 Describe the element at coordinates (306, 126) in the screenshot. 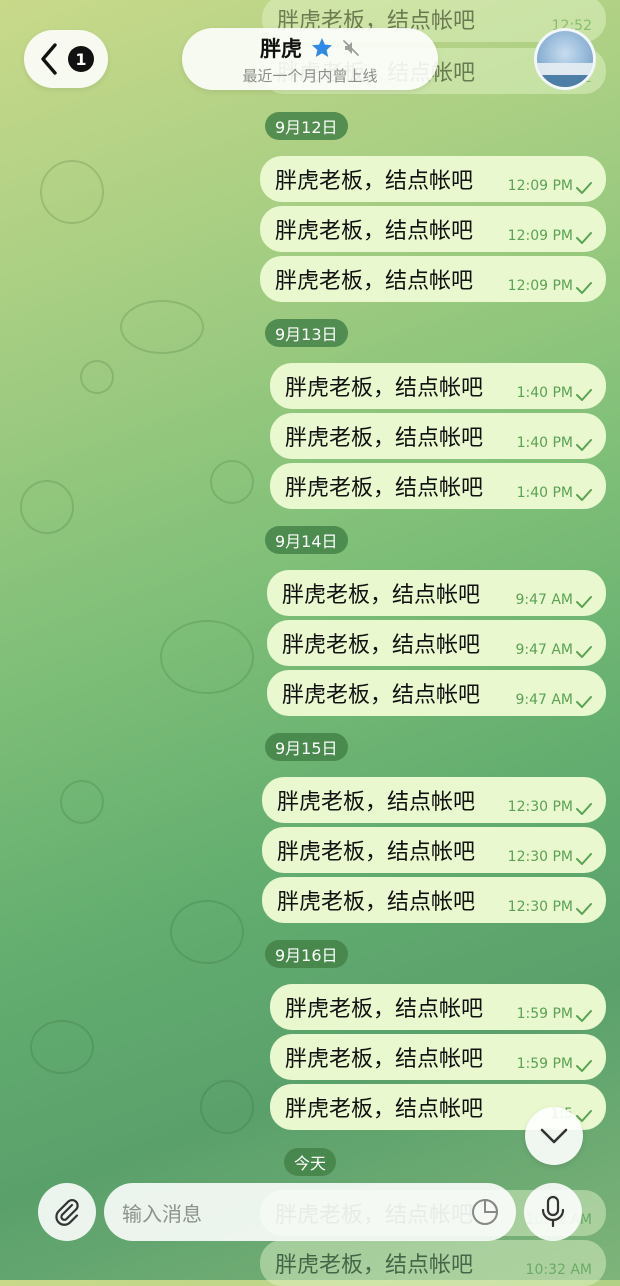

I see `date-chip: 9月12日` at that location.